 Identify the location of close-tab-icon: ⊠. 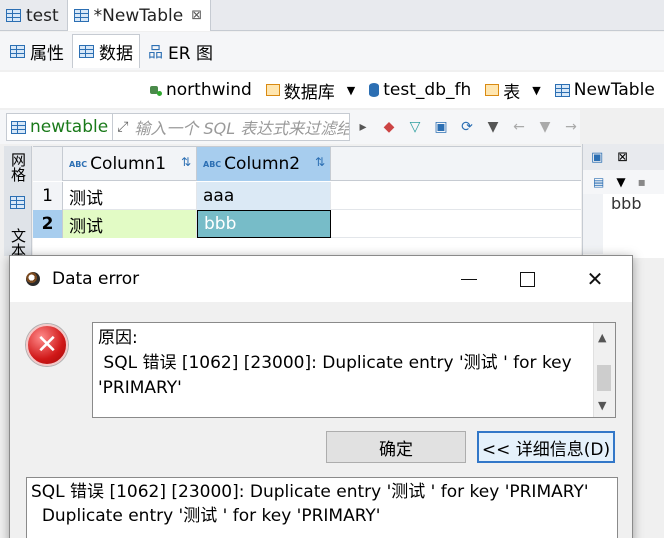
(196, 15).